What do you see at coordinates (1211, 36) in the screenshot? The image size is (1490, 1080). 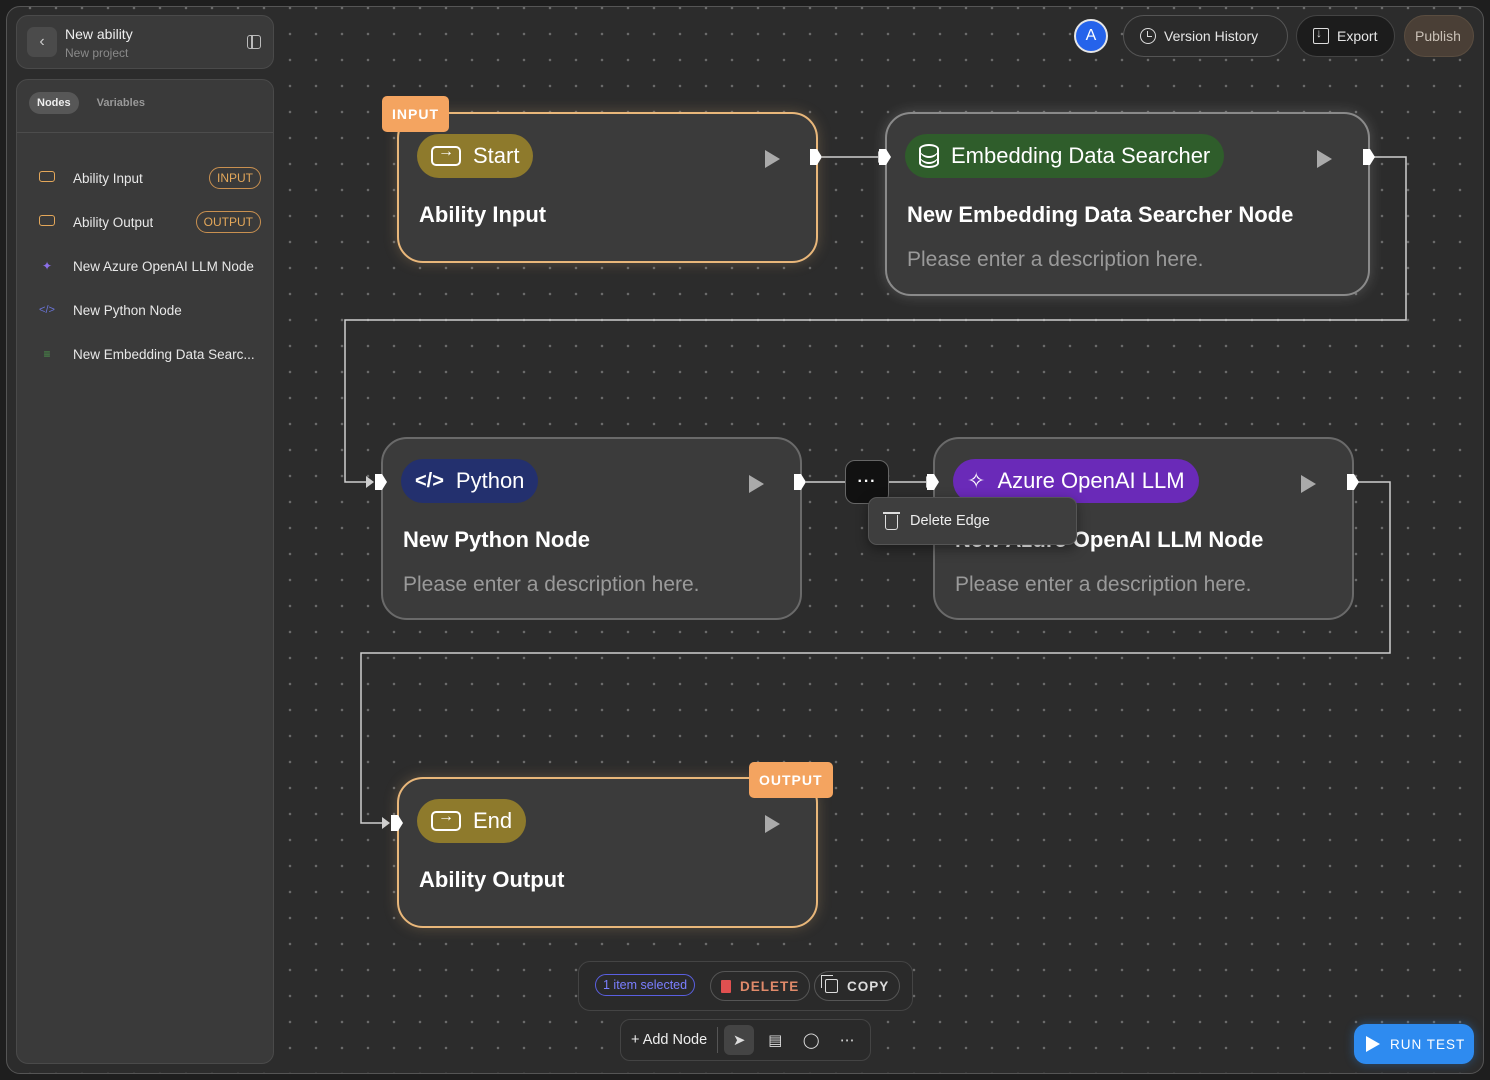 I see `version-history-label: Version History` at bounding box center [1211, 36].